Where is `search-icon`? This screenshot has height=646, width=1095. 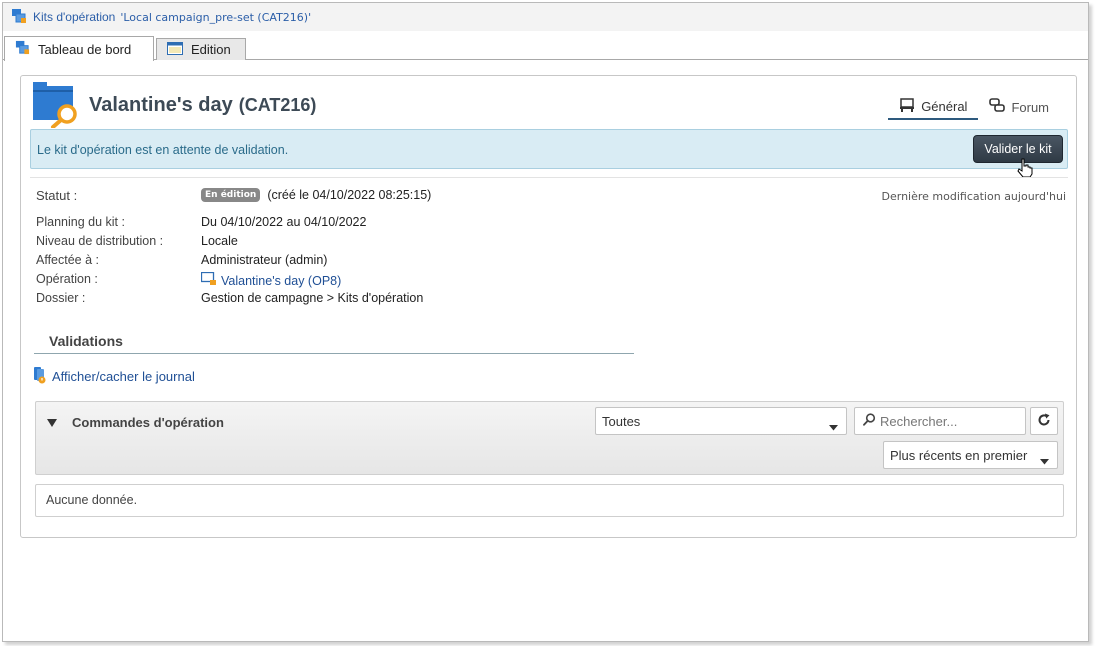 search-icon is located at coordinates (869, 421).